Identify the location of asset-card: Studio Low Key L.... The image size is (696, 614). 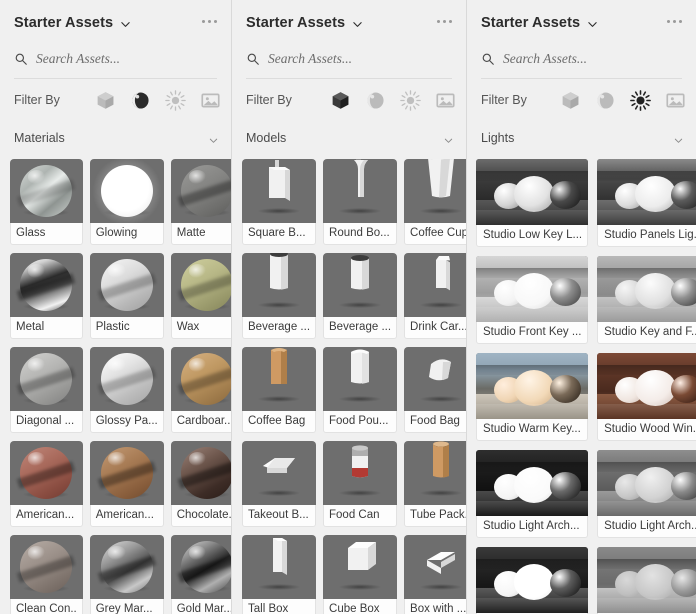
(532, 203).